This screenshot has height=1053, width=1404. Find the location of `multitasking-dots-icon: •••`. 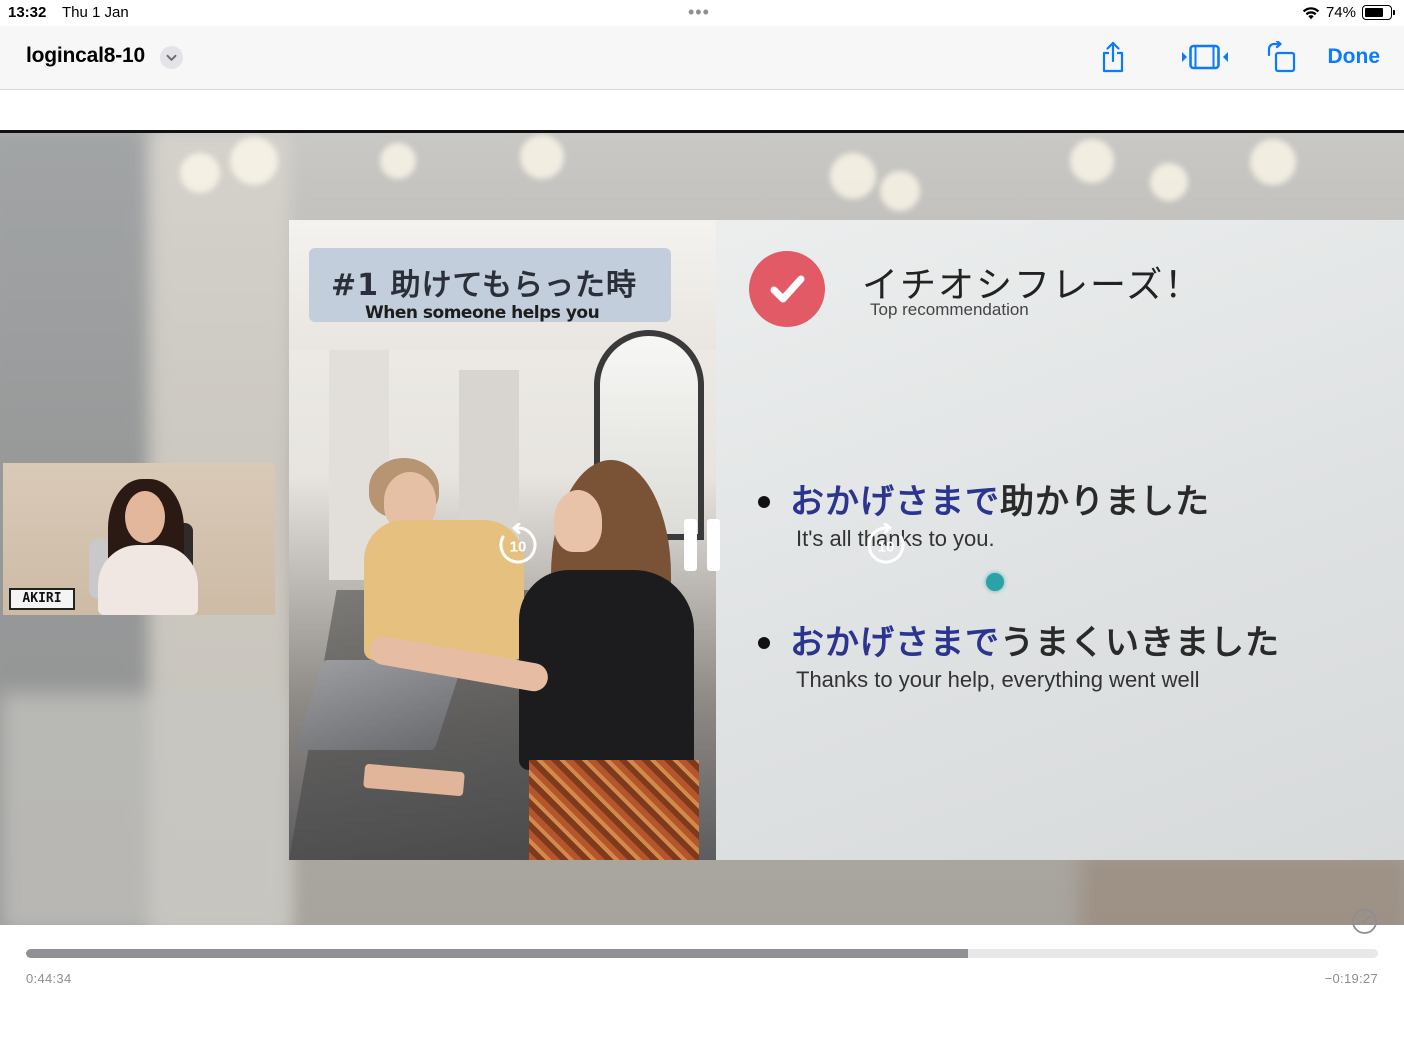

multitasking-dots-icon: ••• is located at coordinates (699, 12).